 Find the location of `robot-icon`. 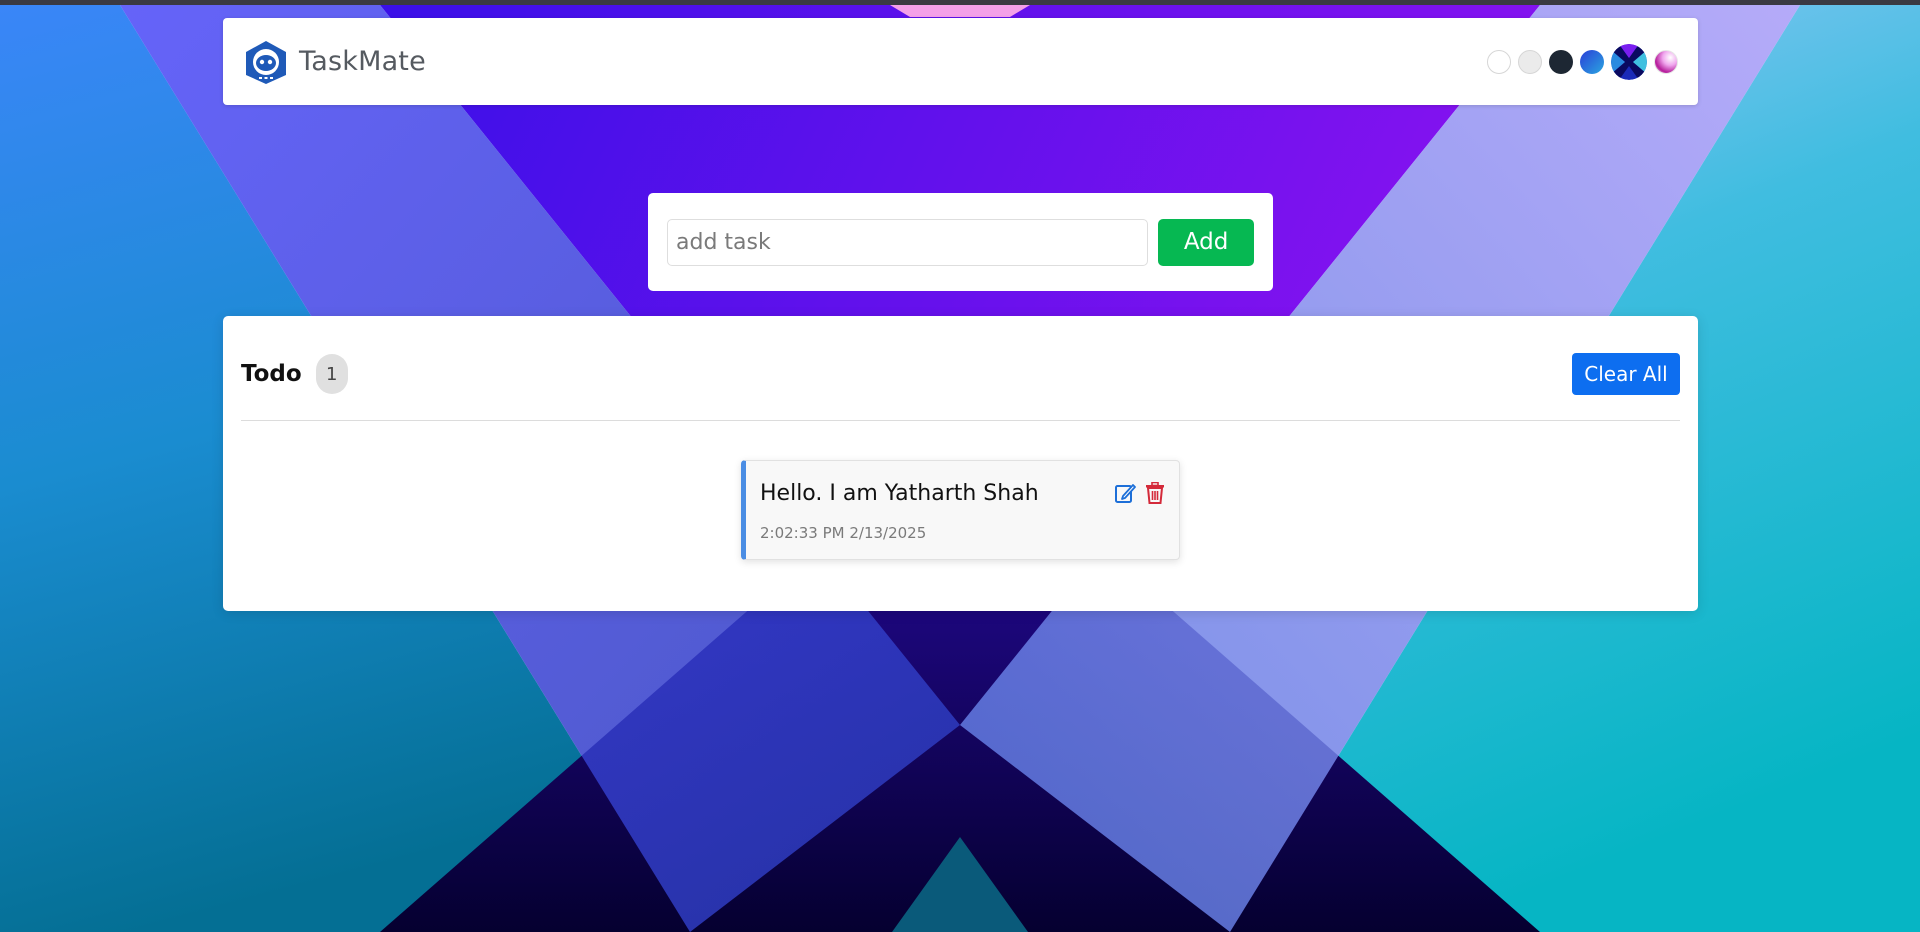

robot-icon is located at coordinates (266, 62).